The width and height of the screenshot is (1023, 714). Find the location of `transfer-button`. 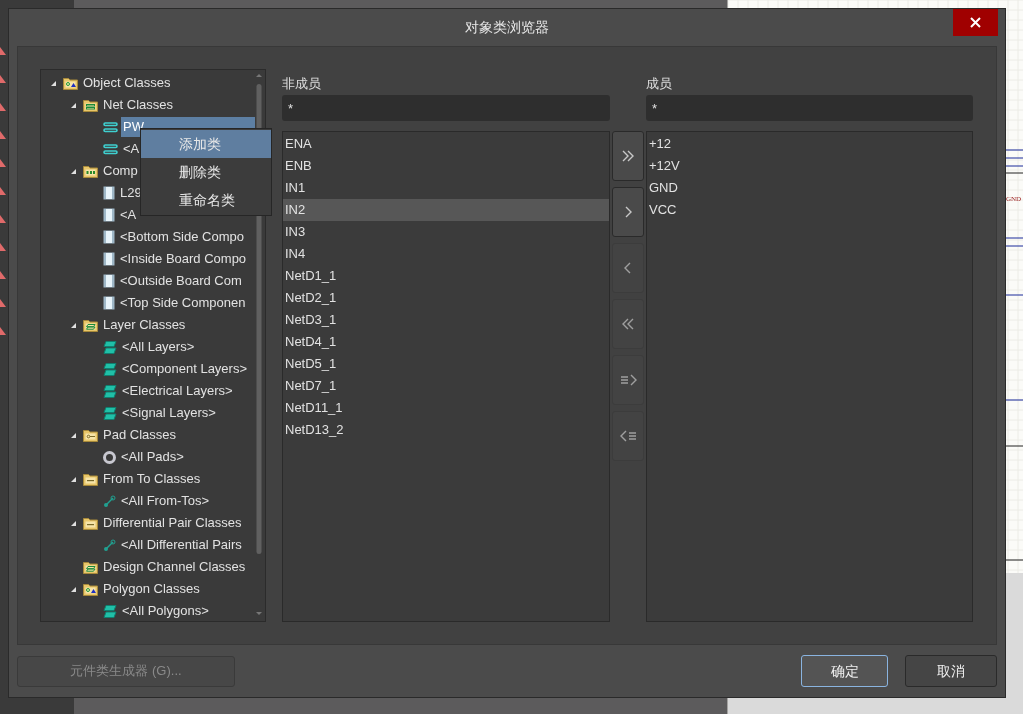

transfer-button is located at coordinates (628, 156).